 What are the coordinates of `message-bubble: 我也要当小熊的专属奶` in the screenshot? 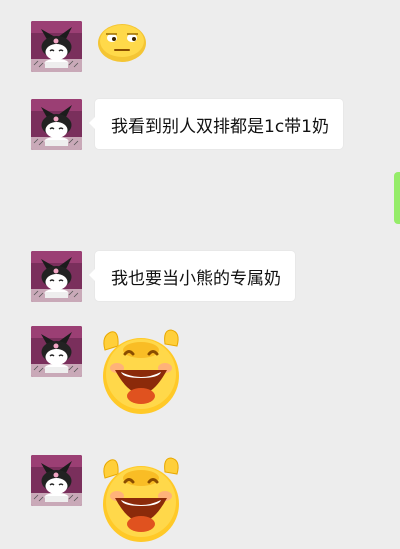 It's located at (192, 276).